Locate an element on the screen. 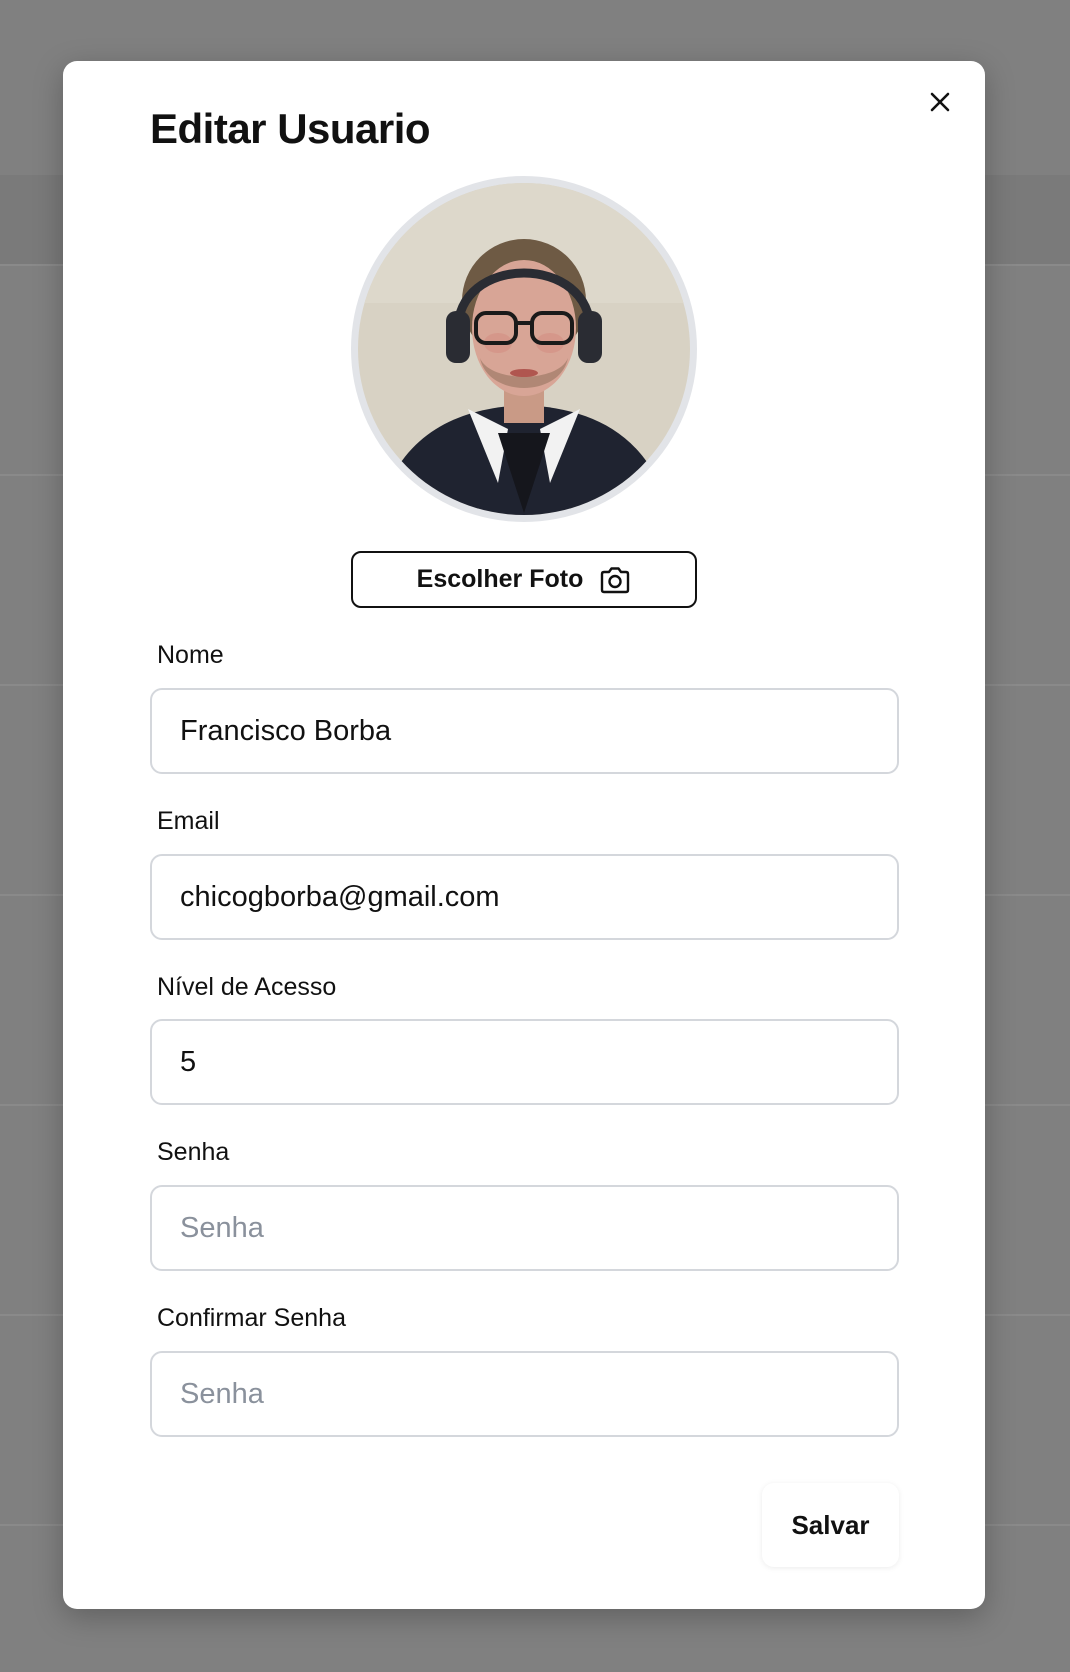  confirm-password-input is located at coordinates (524, 1394).